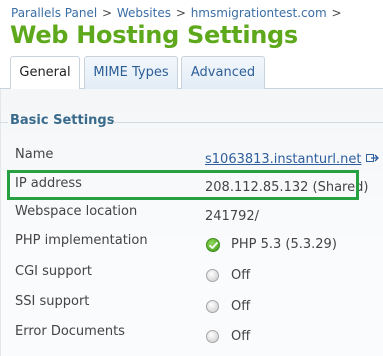  What do you see at coordinates (45, 73) in the screenshot?
I see `tab-general: General` at bounding box center [45, 73].